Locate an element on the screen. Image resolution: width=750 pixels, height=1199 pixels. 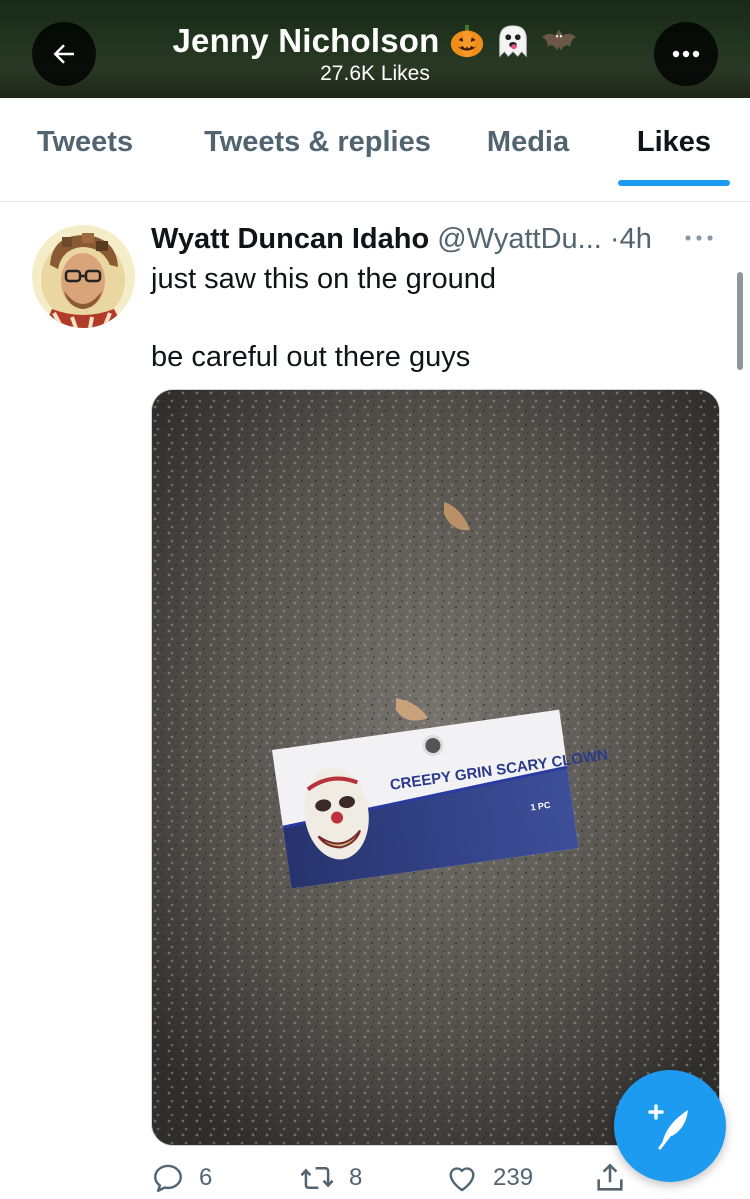
profile-tabs: Tweets Tweets & replies Media Likes is located at coordinates (375, 143).